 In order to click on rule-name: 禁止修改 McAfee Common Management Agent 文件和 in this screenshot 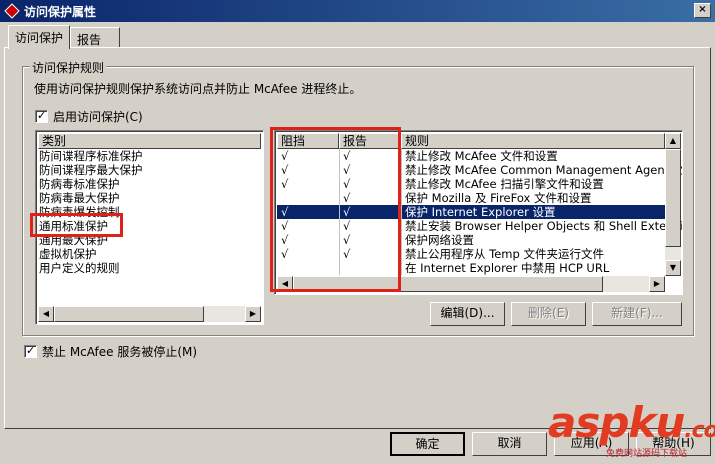, I will do `click(544, 170)`.